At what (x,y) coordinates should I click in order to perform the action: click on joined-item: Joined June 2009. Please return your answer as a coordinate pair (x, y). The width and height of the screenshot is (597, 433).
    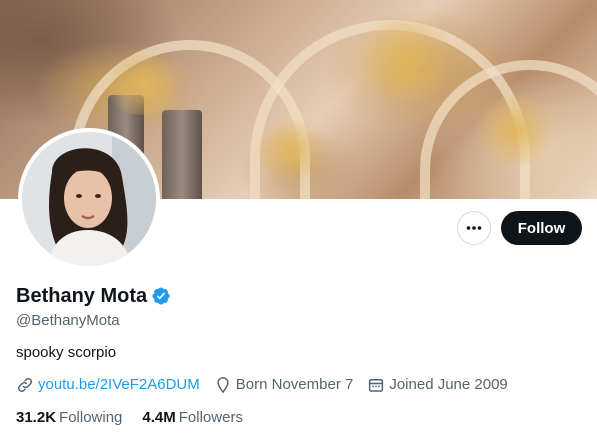
    Looking at the image, I should click on (437, 385).